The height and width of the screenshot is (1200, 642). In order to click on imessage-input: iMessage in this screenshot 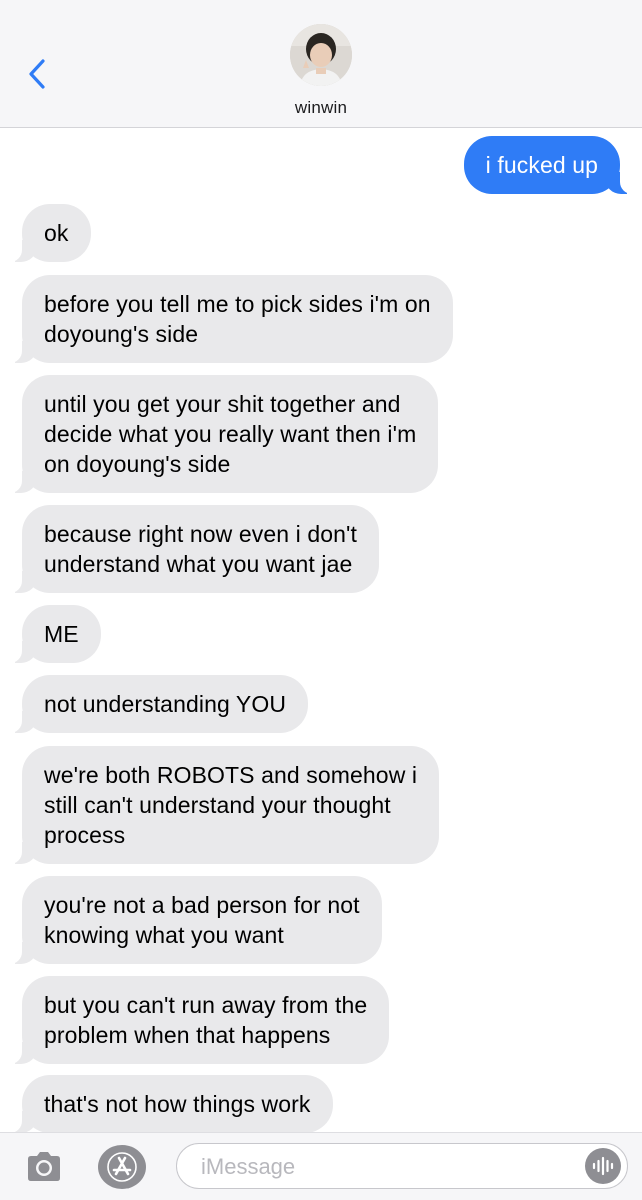, I will do `click(402, 1166)`.